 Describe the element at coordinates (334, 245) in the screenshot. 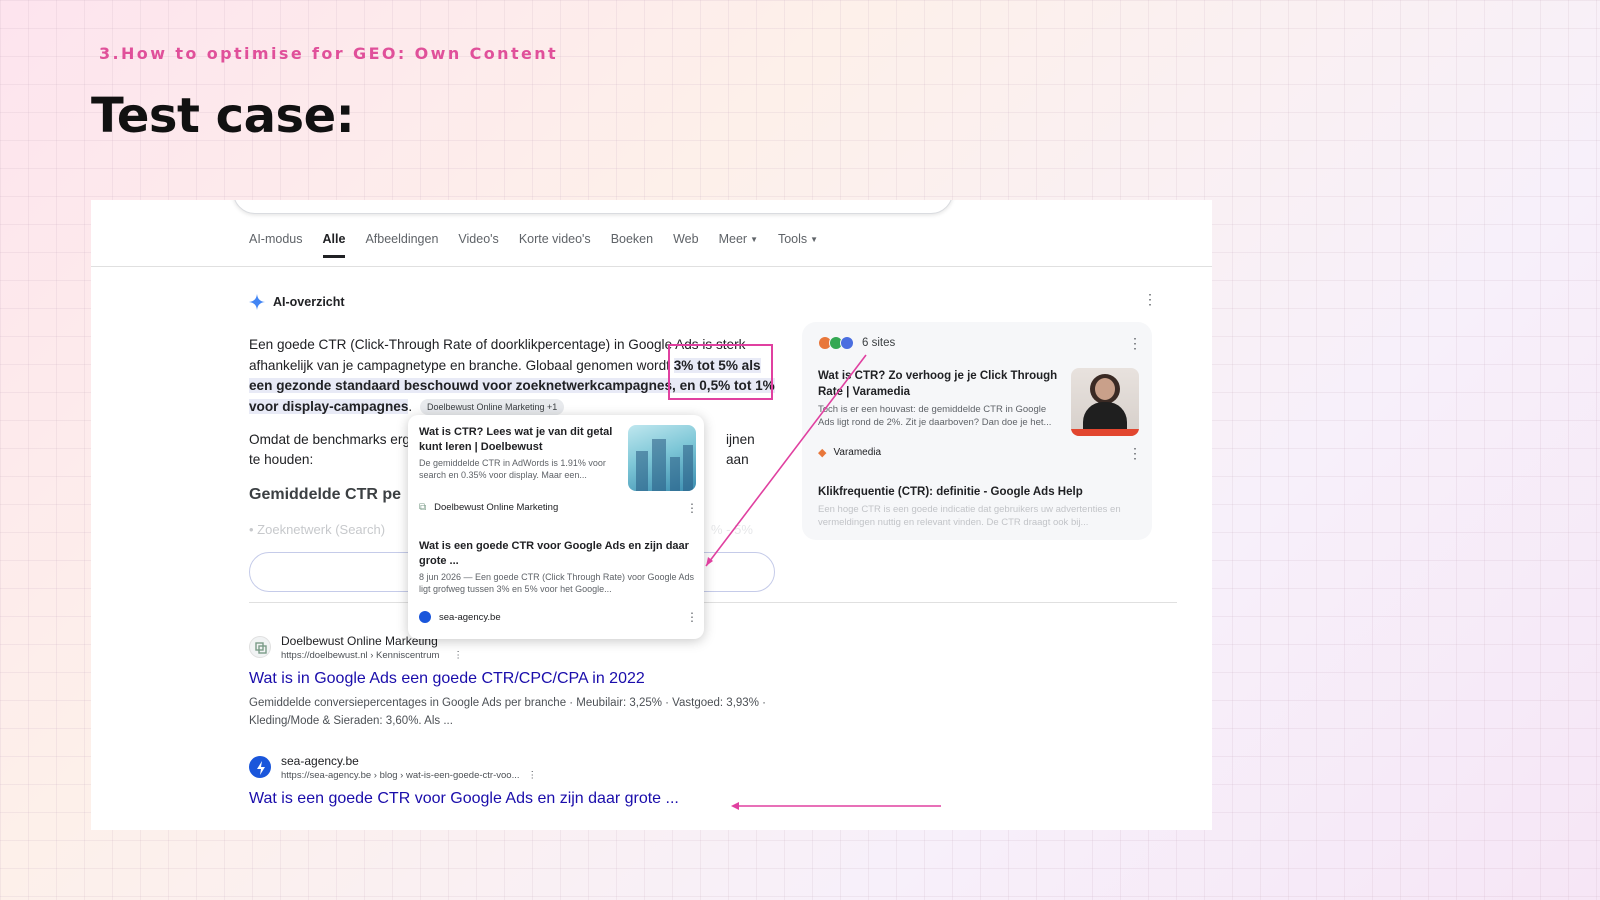

I see `tab-alle: Alle` at that location.